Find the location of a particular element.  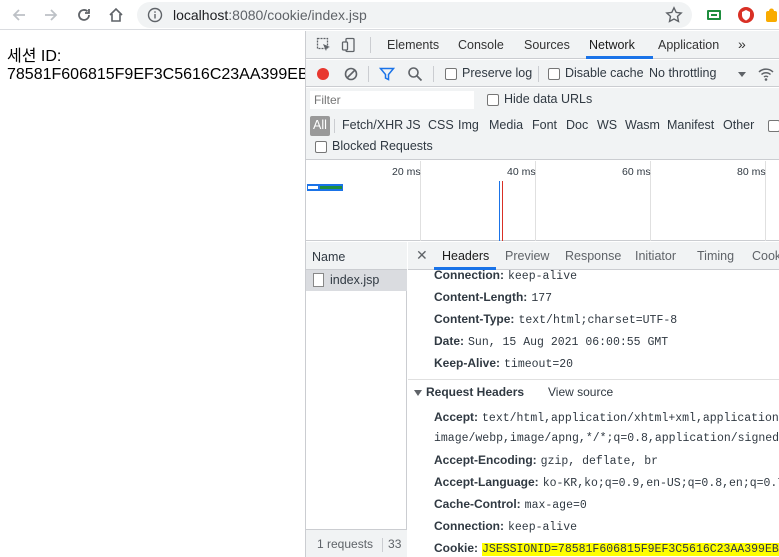

active-tab-indicator is located at coordinates (619, 57).